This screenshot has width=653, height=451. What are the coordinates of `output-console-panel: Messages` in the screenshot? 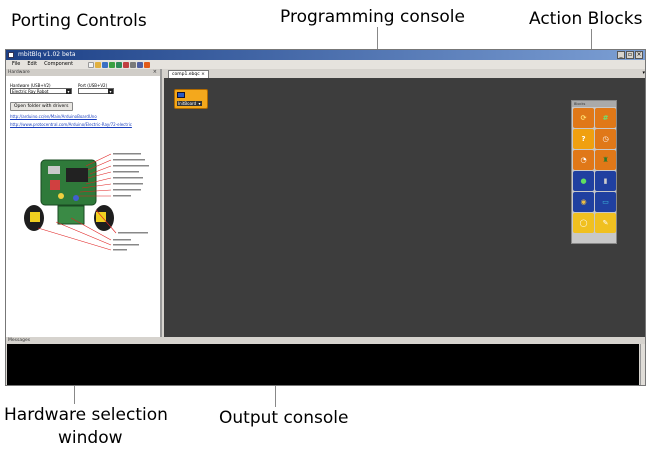 It's located at (325, 361).